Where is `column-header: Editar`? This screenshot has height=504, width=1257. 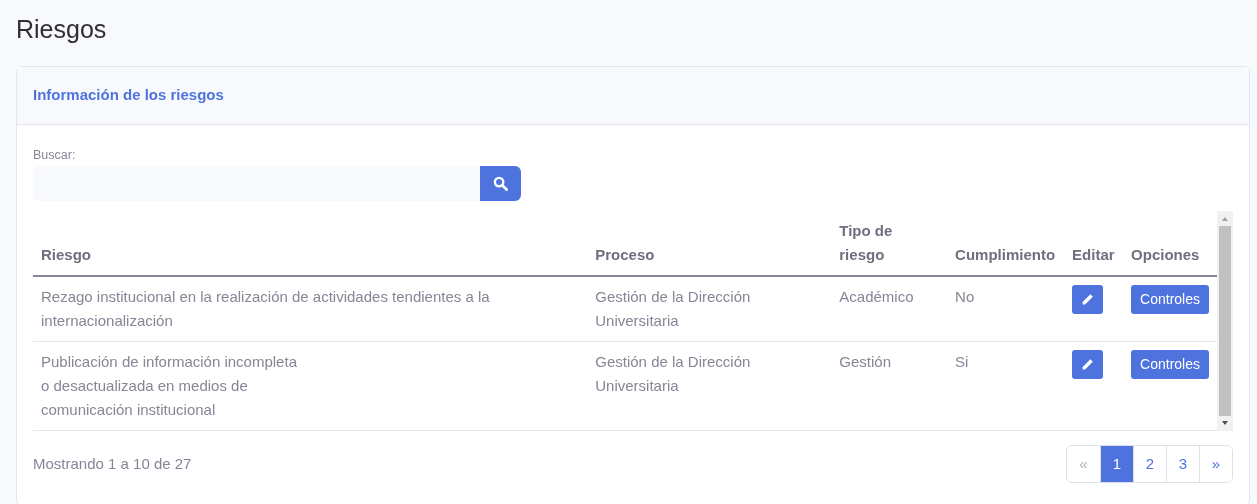
column-header: Editar is located at coordinates (1093, 255).